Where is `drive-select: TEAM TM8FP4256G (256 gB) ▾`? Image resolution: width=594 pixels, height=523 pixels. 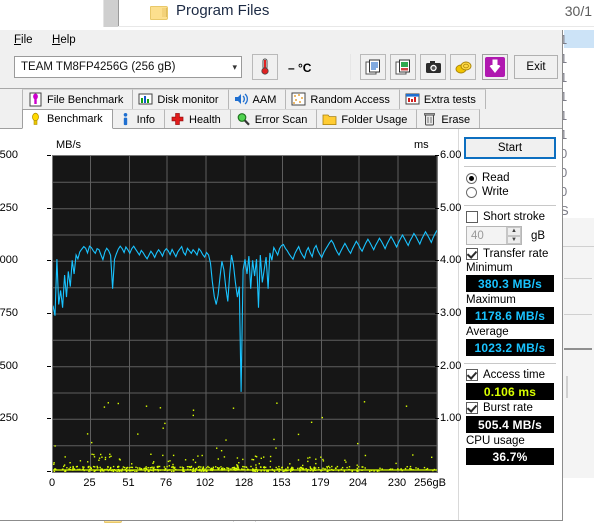
drive-select: TEAM TM8FP4256G (256 gB) ▾ is located at coordinates (128, 67).